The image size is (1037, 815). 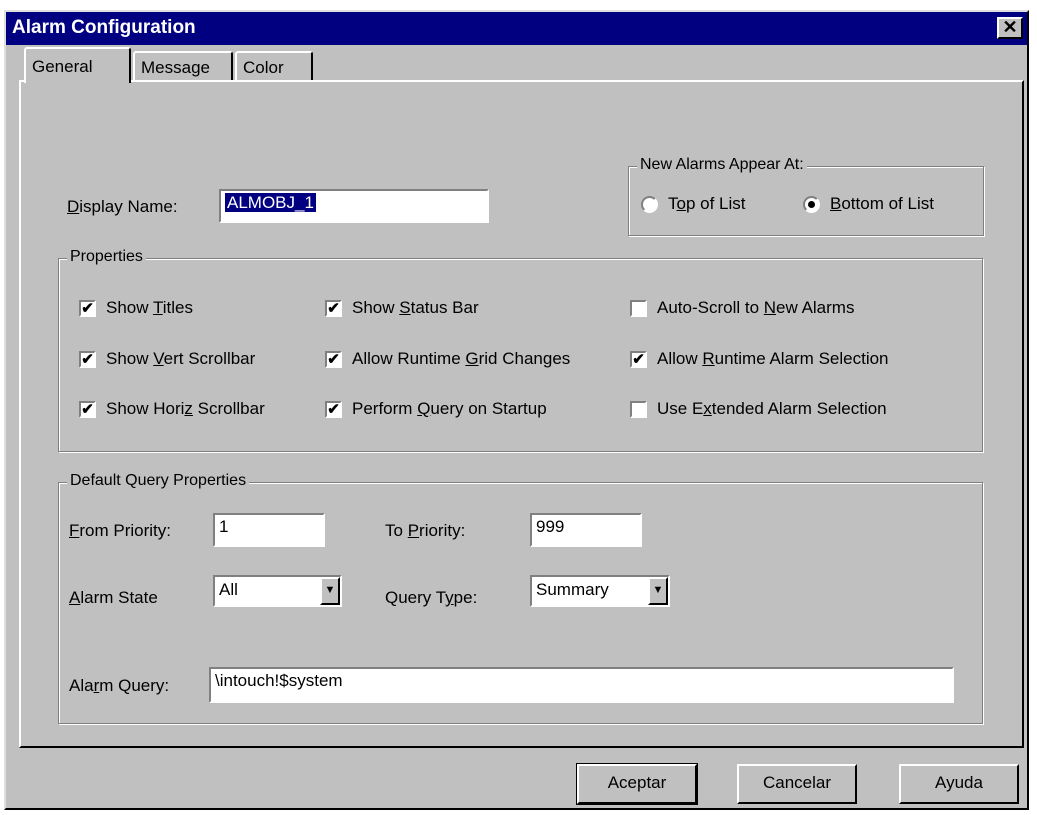 What do you see at coordinates (707, 203) in the screenshot?
I see `top-of-list-label: Top of List` at bounding box center [707, 203].